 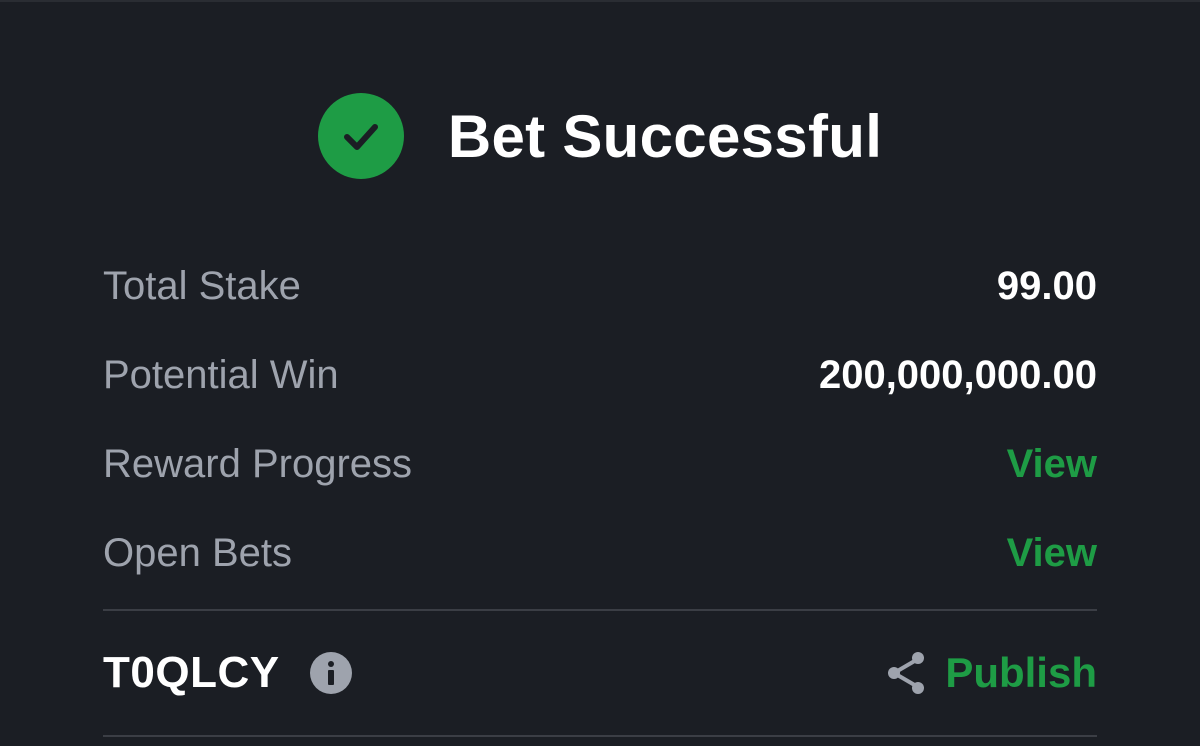 I want to click on open-bets-row: Open Bets View, so click(x=600, y=553).